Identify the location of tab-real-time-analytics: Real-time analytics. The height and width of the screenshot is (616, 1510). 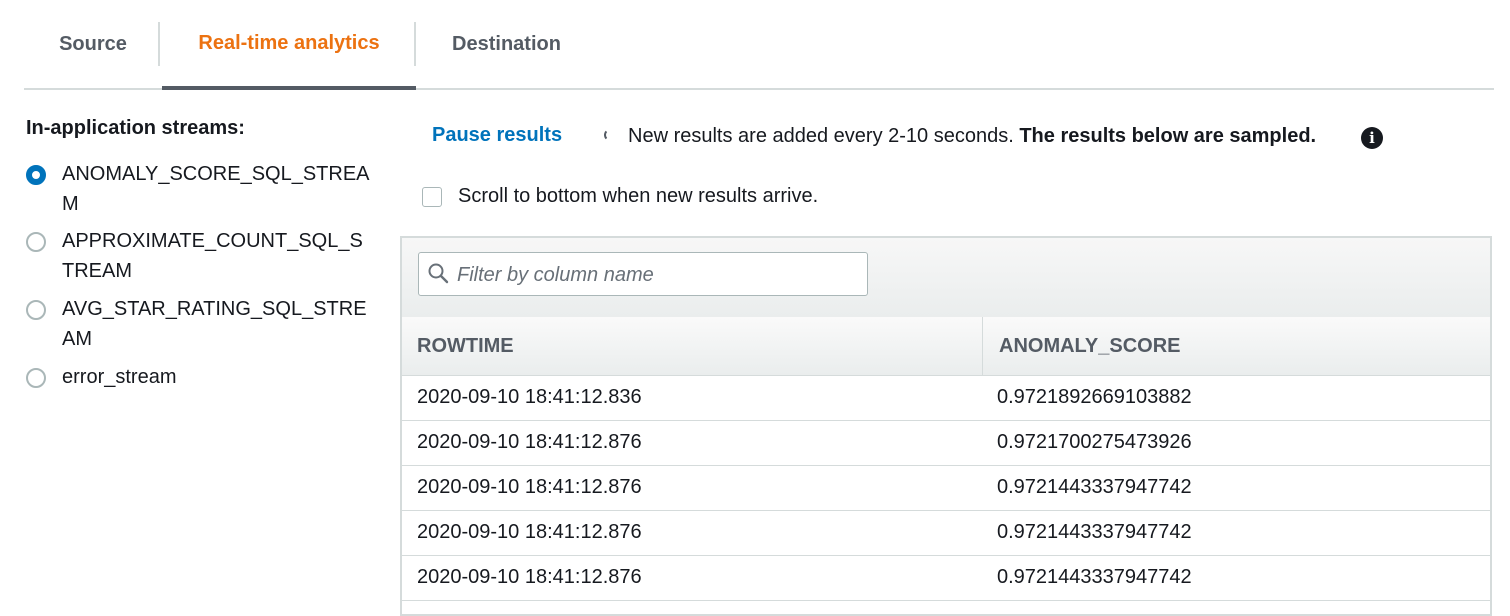
(289, 45).